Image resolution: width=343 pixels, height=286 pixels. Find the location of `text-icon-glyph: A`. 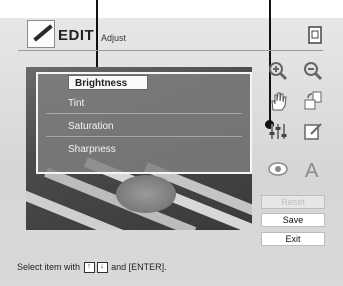

text-icon-glyph: A is located at coordinates (312, 170).